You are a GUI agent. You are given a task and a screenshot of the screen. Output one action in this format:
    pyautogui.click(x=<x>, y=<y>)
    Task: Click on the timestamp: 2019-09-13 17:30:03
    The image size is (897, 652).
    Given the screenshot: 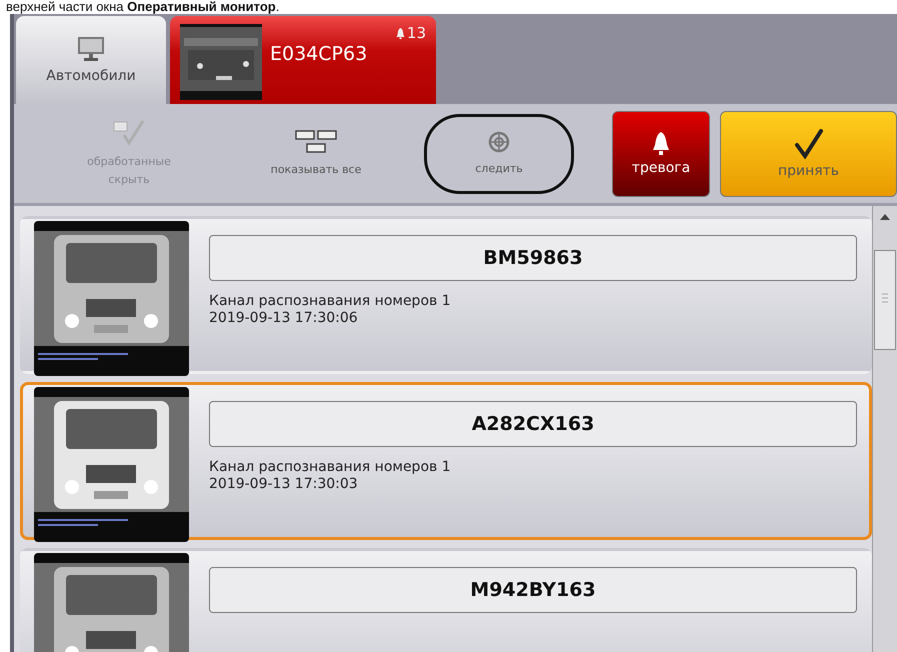 What is the action you would take?
    pyautogui.click(x=284, y=484)
    